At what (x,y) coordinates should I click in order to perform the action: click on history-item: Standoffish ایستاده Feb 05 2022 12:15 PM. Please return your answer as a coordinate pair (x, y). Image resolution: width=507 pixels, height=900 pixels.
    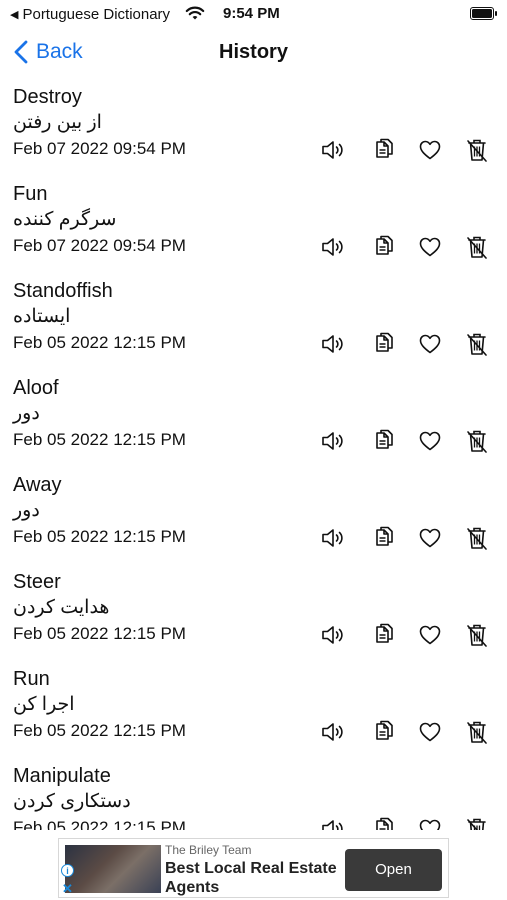
    Looking at the image, I should click on (253, 326).